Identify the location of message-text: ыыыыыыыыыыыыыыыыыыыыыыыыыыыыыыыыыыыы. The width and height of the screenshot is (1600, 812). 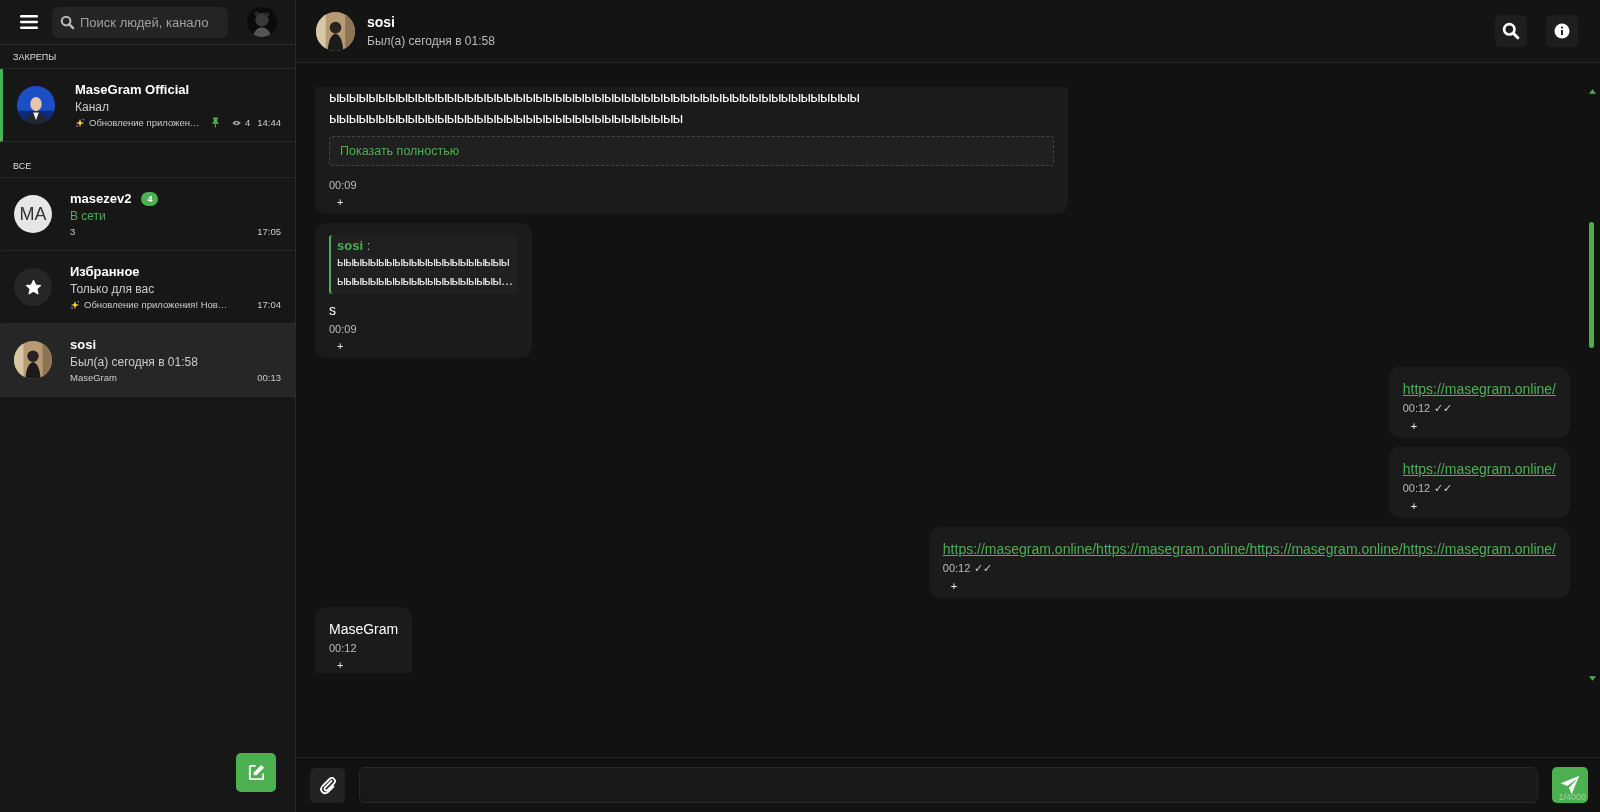
(506, 118).